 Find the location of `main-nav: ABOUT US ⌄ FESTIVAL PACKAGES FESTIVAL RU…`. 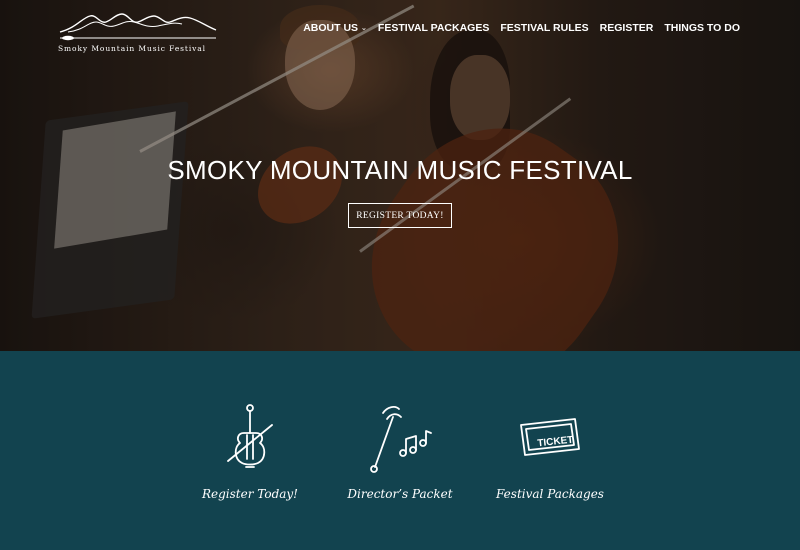

main-nav: ABOUT US ⌄ FESTIVAL PACKAGES FESTIVAL RU… is located at coordinates (521, 28).